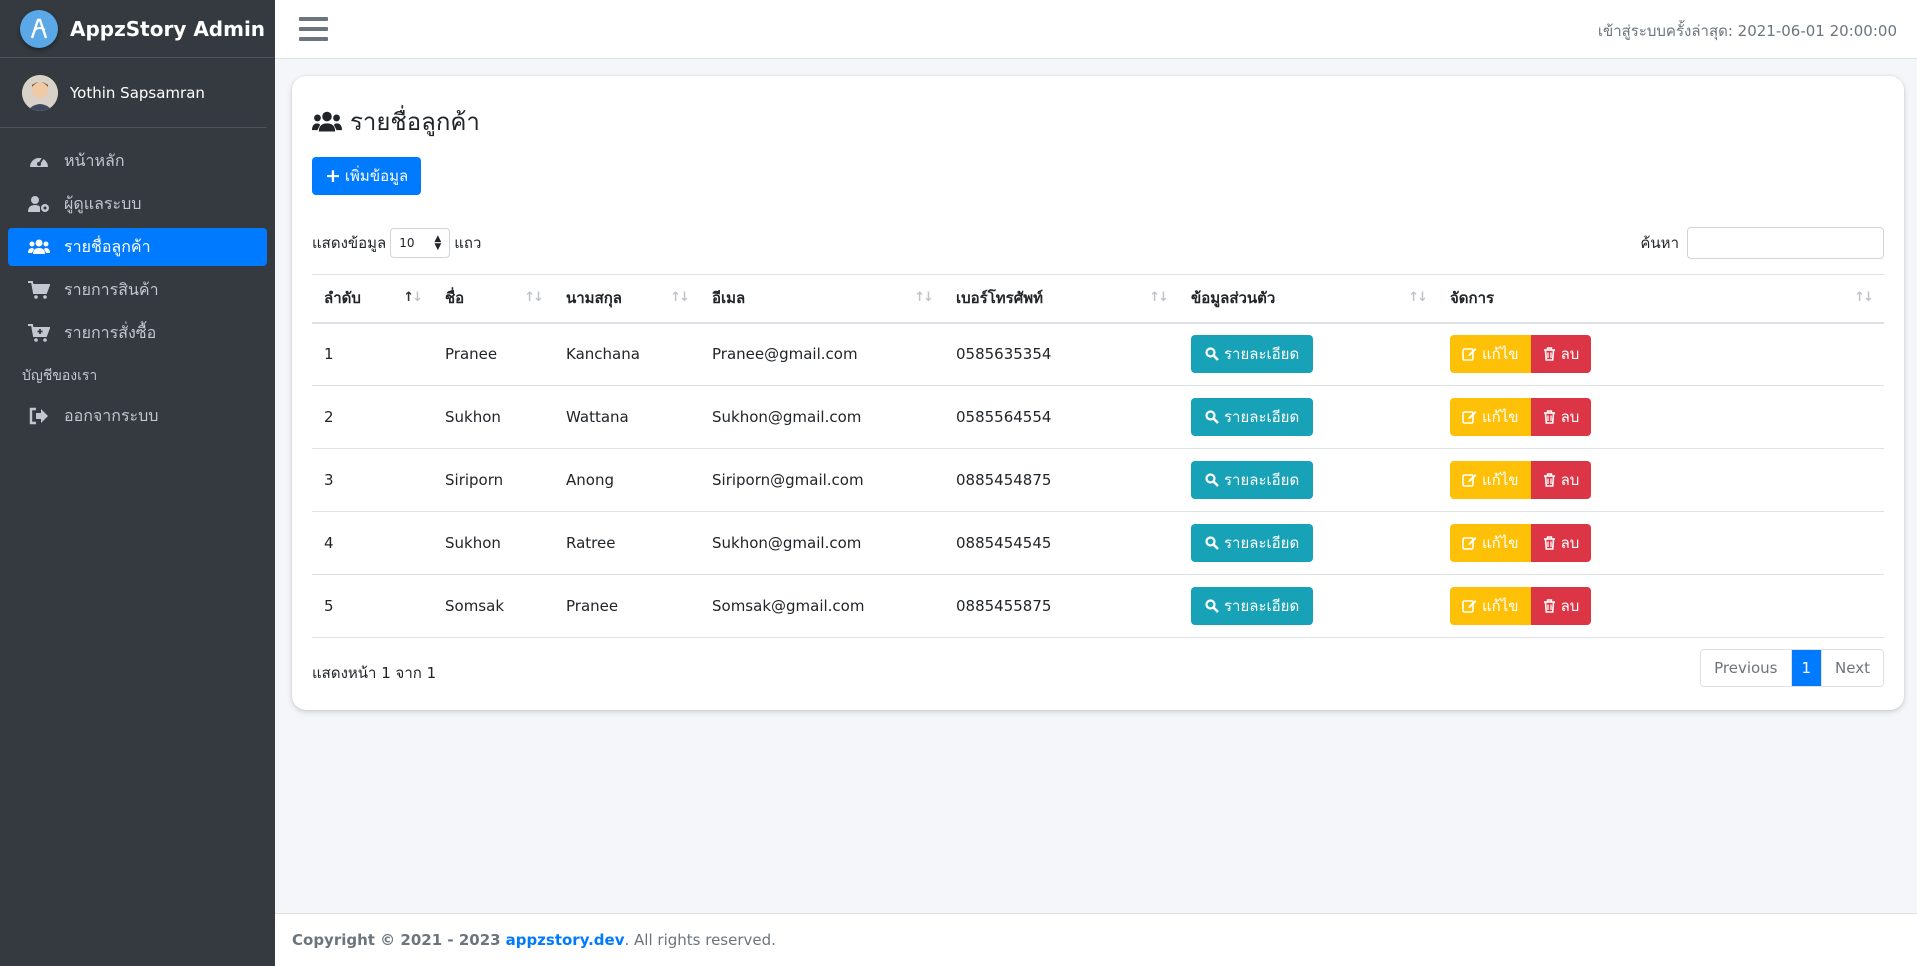  Describe the element at coordinates (111, 415) in the screenshot. I see `sidebar-item-label: ออกจากระบบ` at that location.